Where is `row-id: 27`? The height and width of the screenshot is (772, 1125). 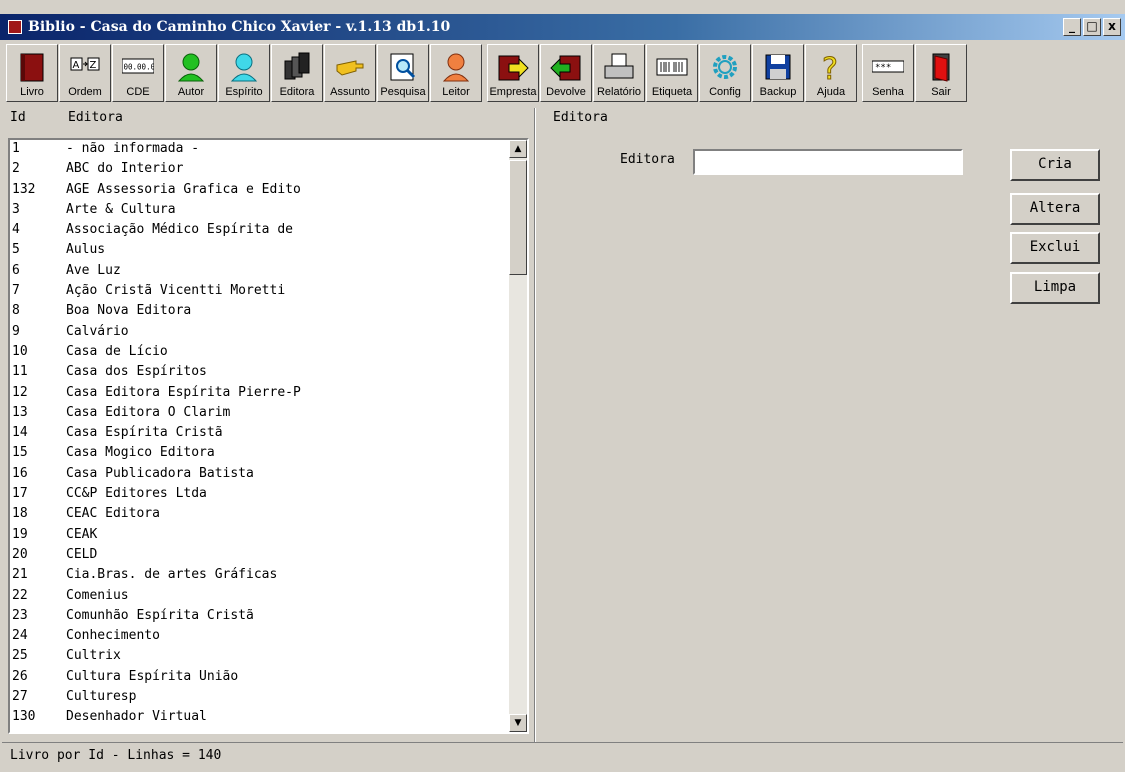
row-id: 27 is located at coordinates (20, 697).